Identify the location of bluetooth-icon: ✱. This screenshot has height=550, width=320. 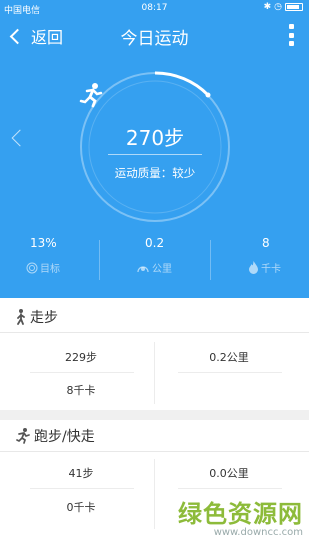
(267, 7).